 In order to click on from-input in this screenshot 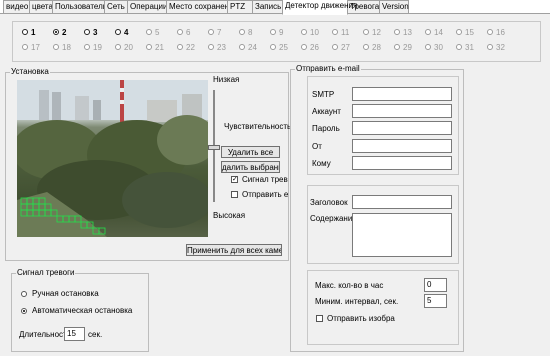, I will do `click(402, 146)`.